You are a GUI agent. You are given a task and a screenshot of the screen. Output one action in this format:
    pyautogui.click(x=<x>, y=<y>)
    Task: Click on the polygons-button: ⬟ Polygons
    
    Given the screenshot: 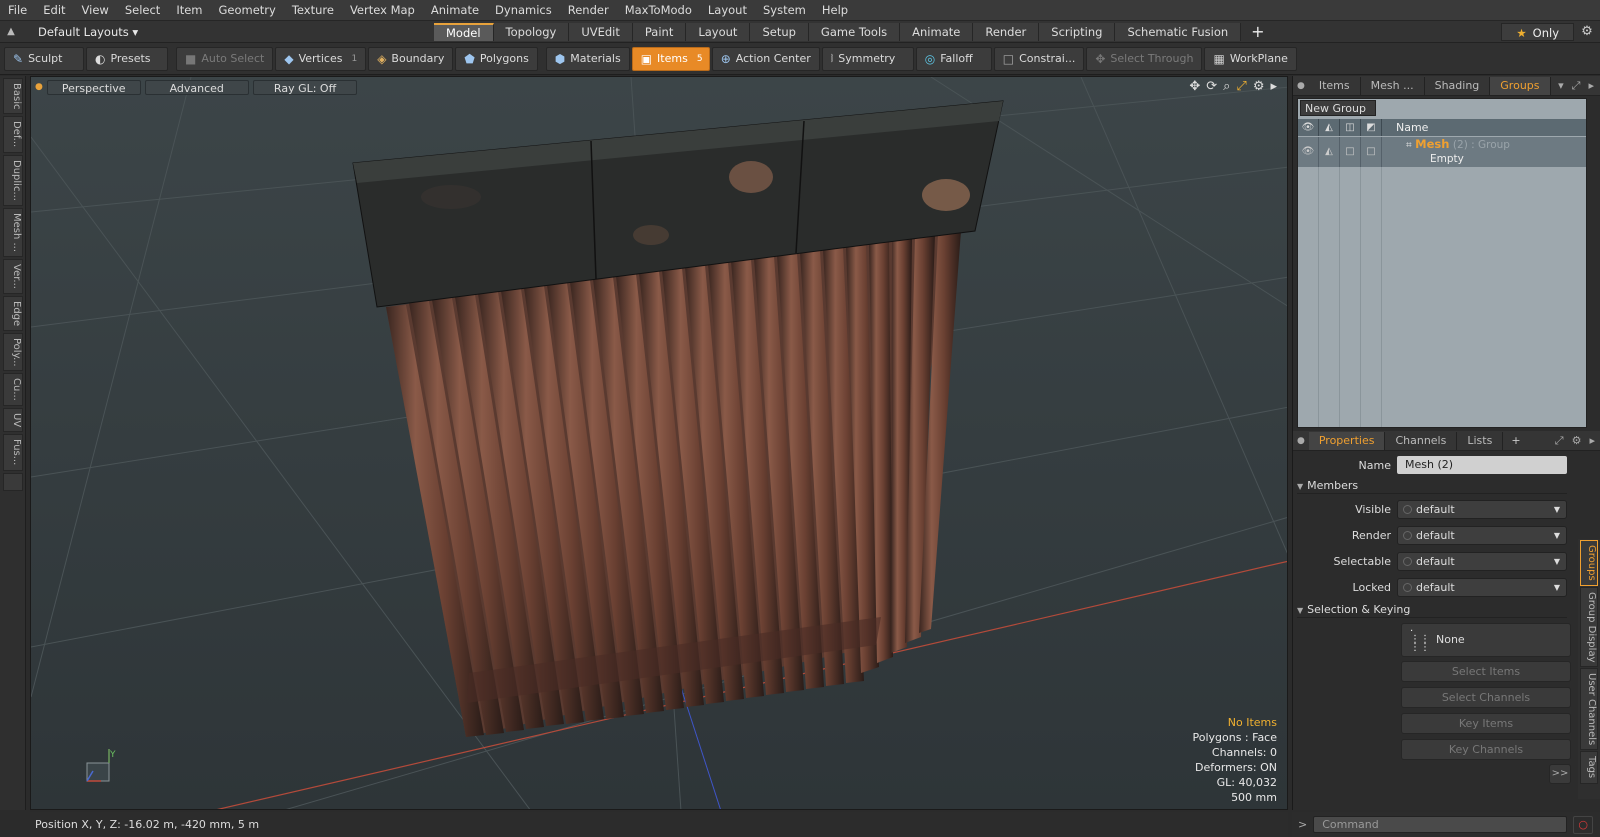 What is the action you would take?
    pyautogui.click(x=496, y=58)
    